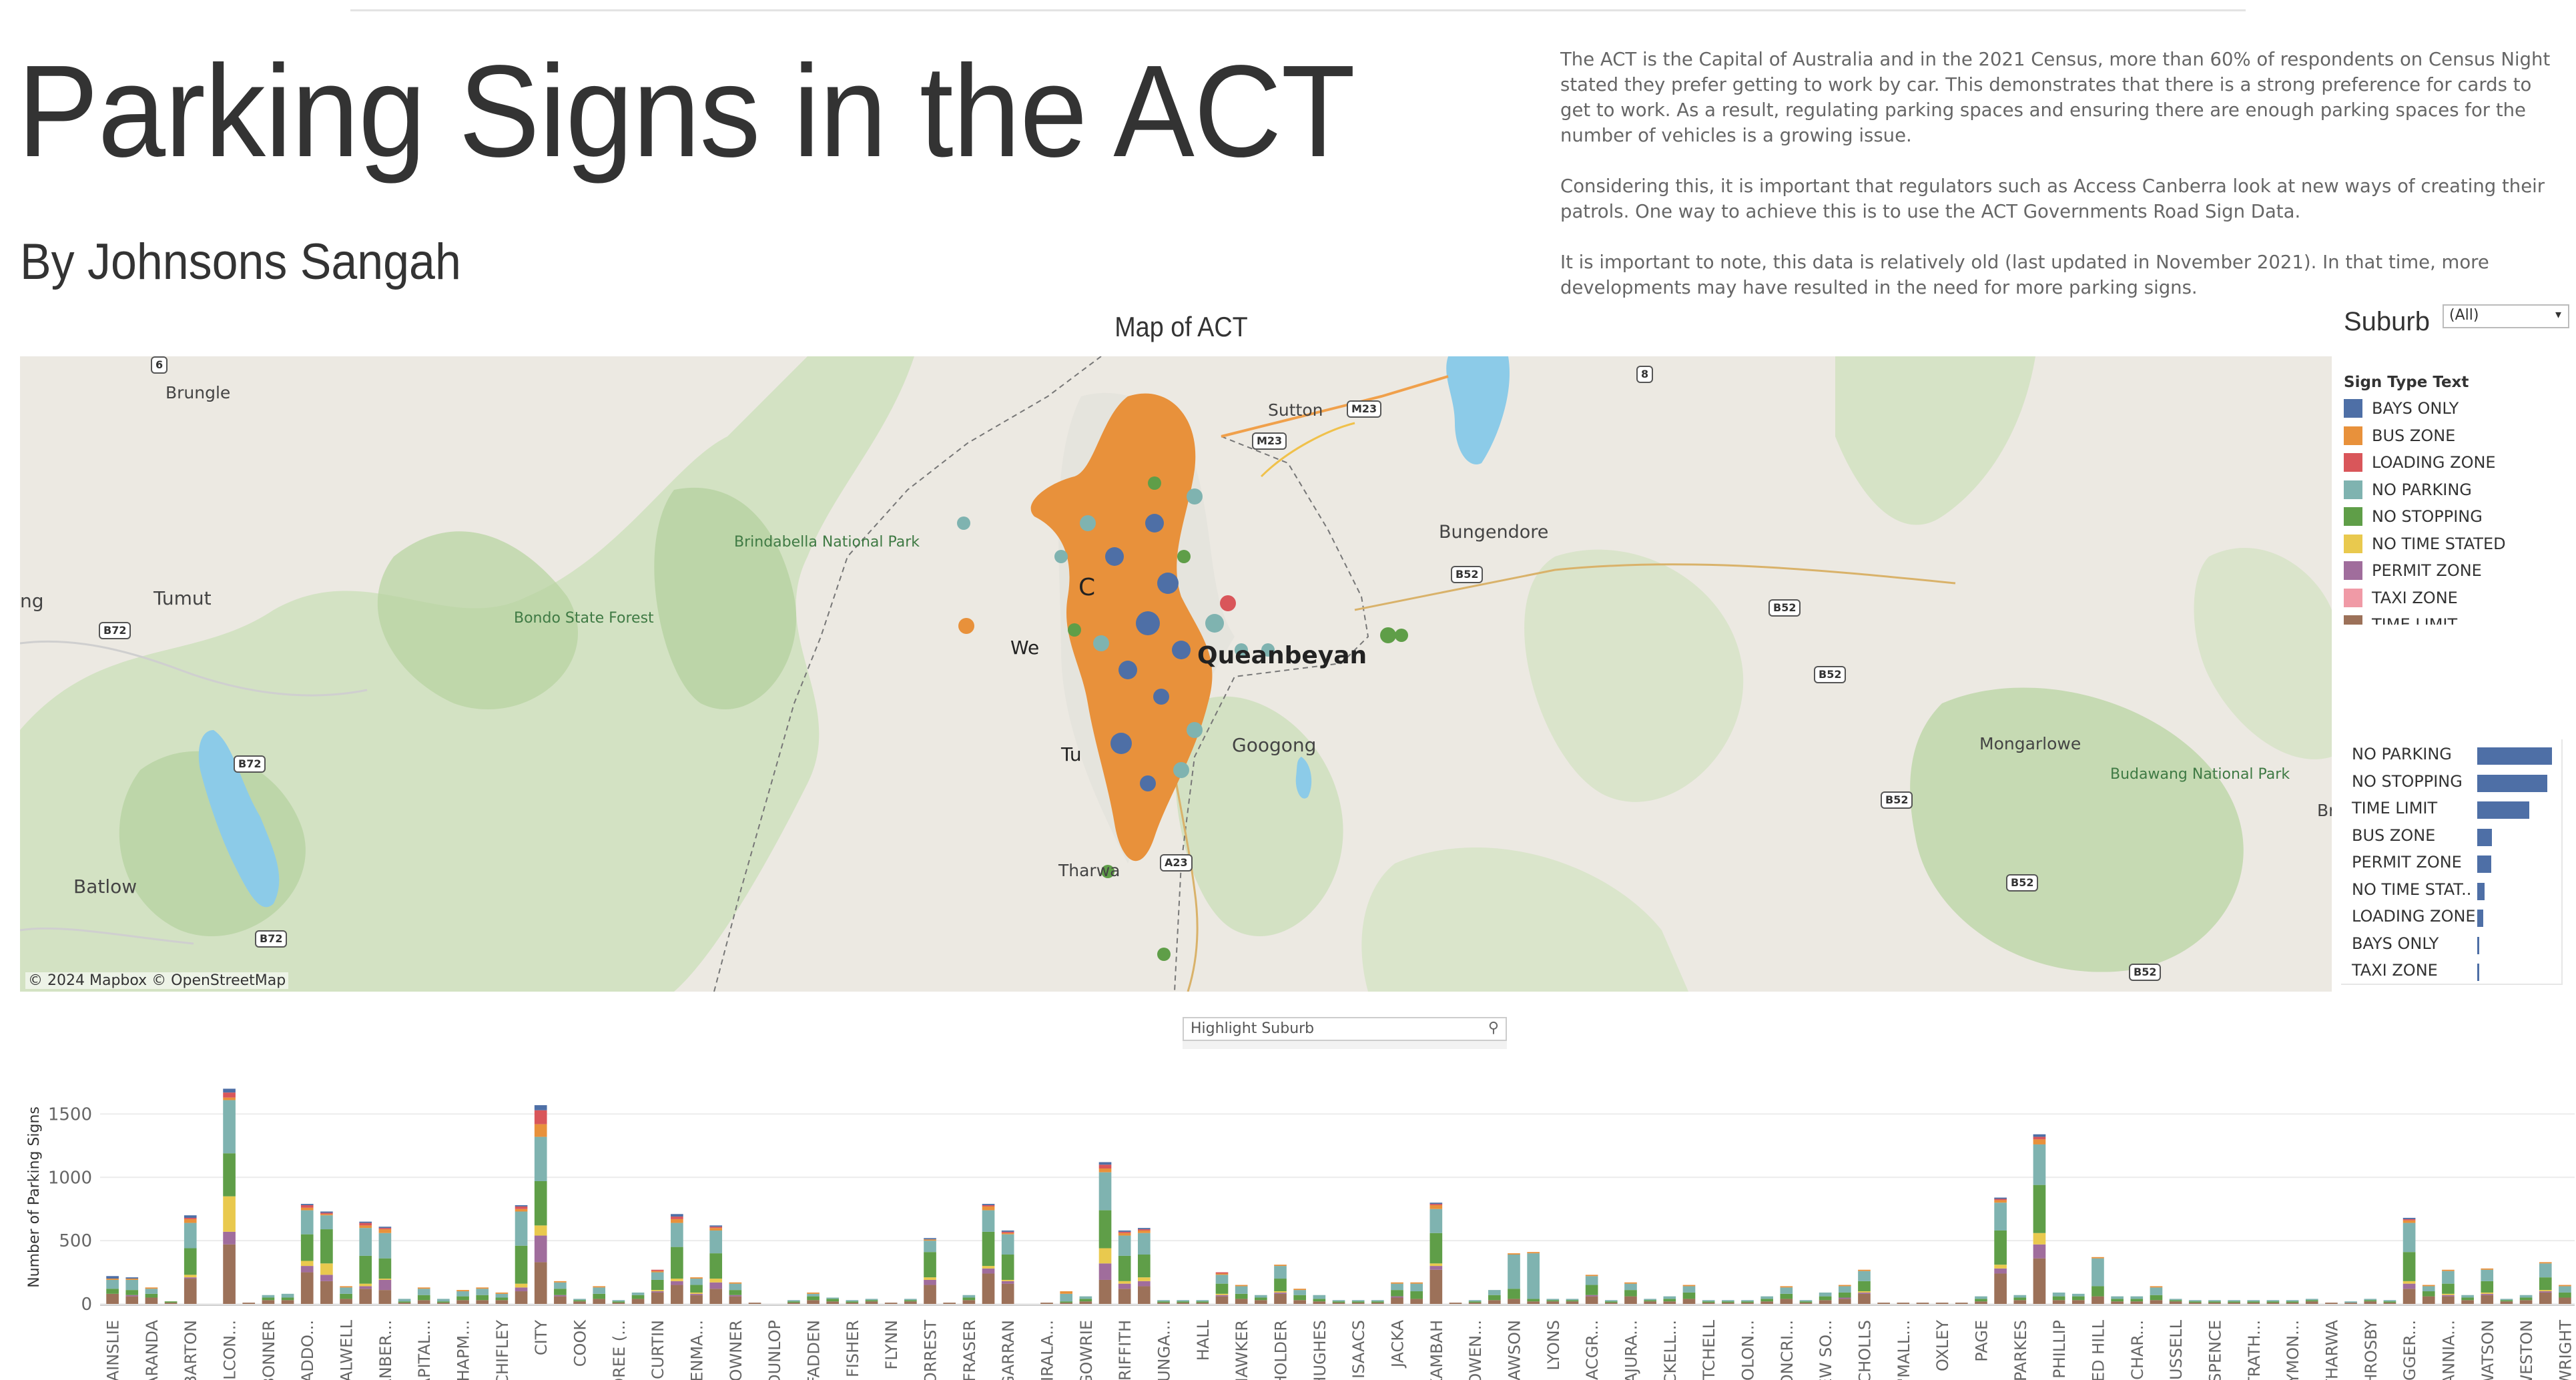  I want to click on ranking-row: BUS ZONE, so click(2451, 837).